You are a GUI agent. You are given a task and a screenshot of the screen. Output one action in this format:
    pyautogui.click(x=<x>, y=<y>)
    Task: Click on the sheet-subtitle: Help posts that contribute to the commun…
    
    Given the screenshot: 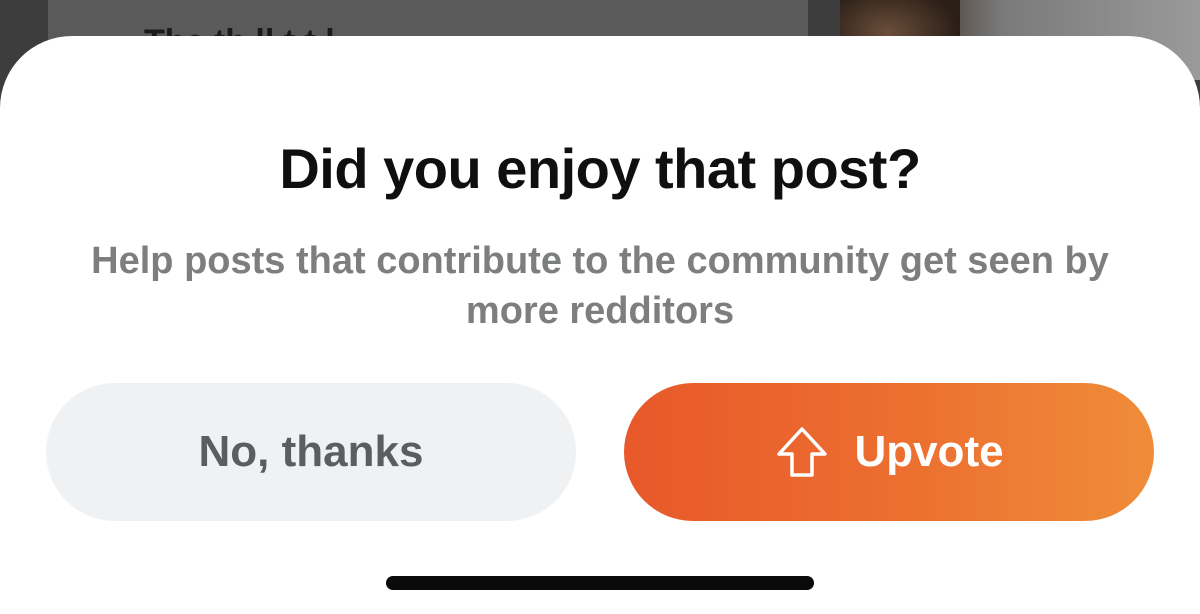 What is the action you would take?
    pyautogui.click(x=600, y=286)
    